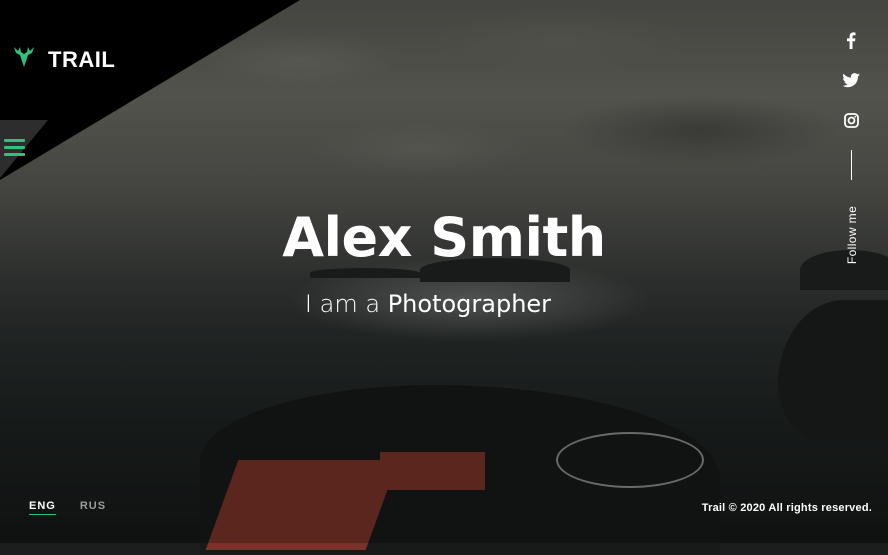  What do you see at coordinates (93, 507) in the screenshot?
I see `lang-rus: RUS` at bounding box center [93, 507].